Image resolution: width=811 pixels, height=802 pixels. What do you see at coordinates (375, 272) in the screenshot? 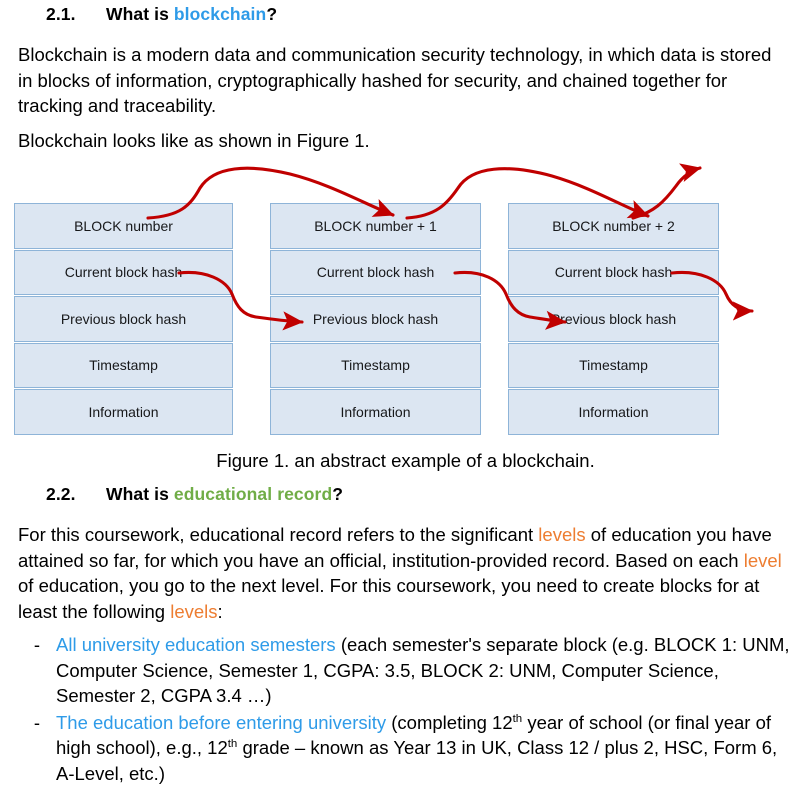
I see `block-2-row-current-hash: Current block hash` at bounding box center [375, 272].